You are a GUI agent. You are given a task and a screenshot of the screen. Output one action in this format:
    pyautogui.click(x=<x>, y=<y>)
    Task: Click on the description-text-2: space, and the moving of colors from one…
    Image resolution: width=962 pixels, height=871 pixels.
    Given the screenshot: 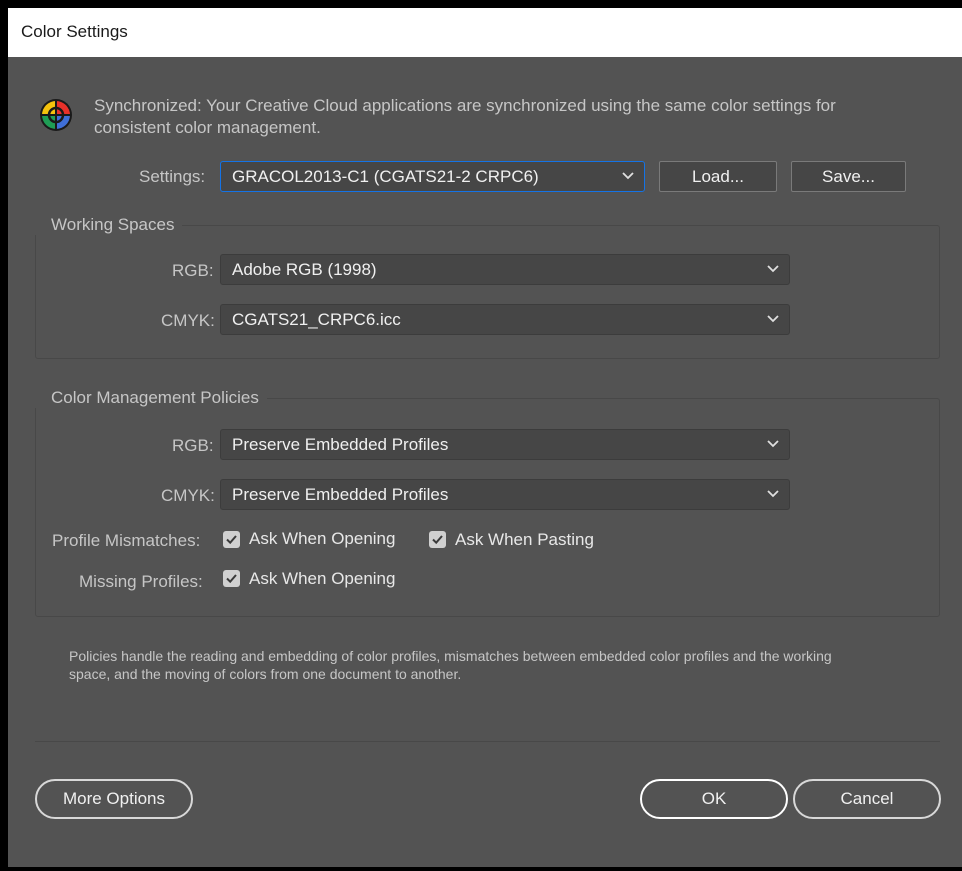 What is the action you would take?
    pyautogui.click(x=265, y=674)
    